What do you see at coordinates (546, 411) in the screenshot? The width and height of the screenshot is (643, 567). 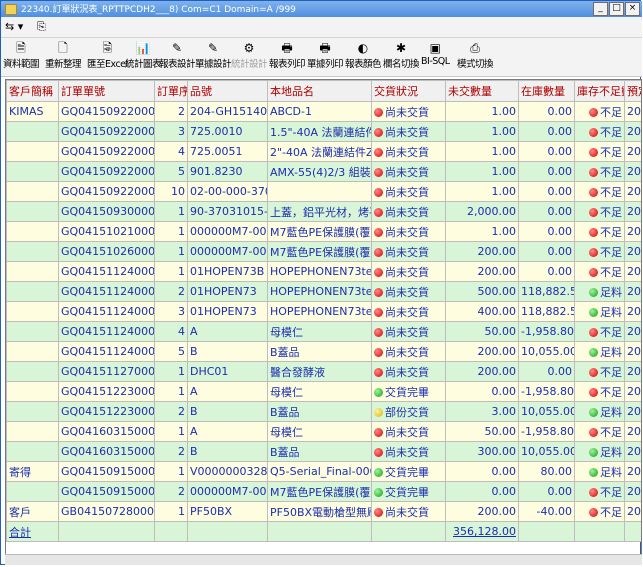 I see `stock-qty-cell: 10,055.00` at bounding box center [546, 411].